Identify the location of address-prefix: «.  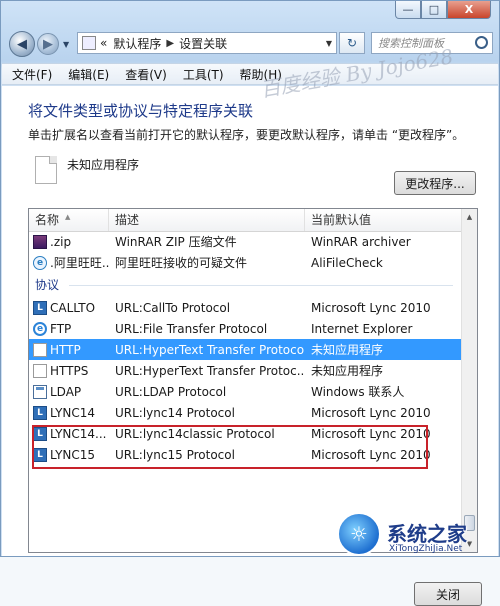
(104, 43).